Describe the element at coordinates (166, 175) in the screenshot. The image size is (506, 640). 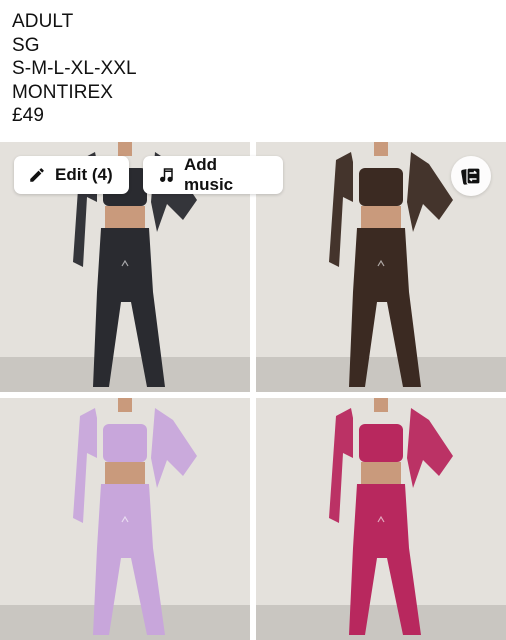
I see `music-note-icon` at that location.